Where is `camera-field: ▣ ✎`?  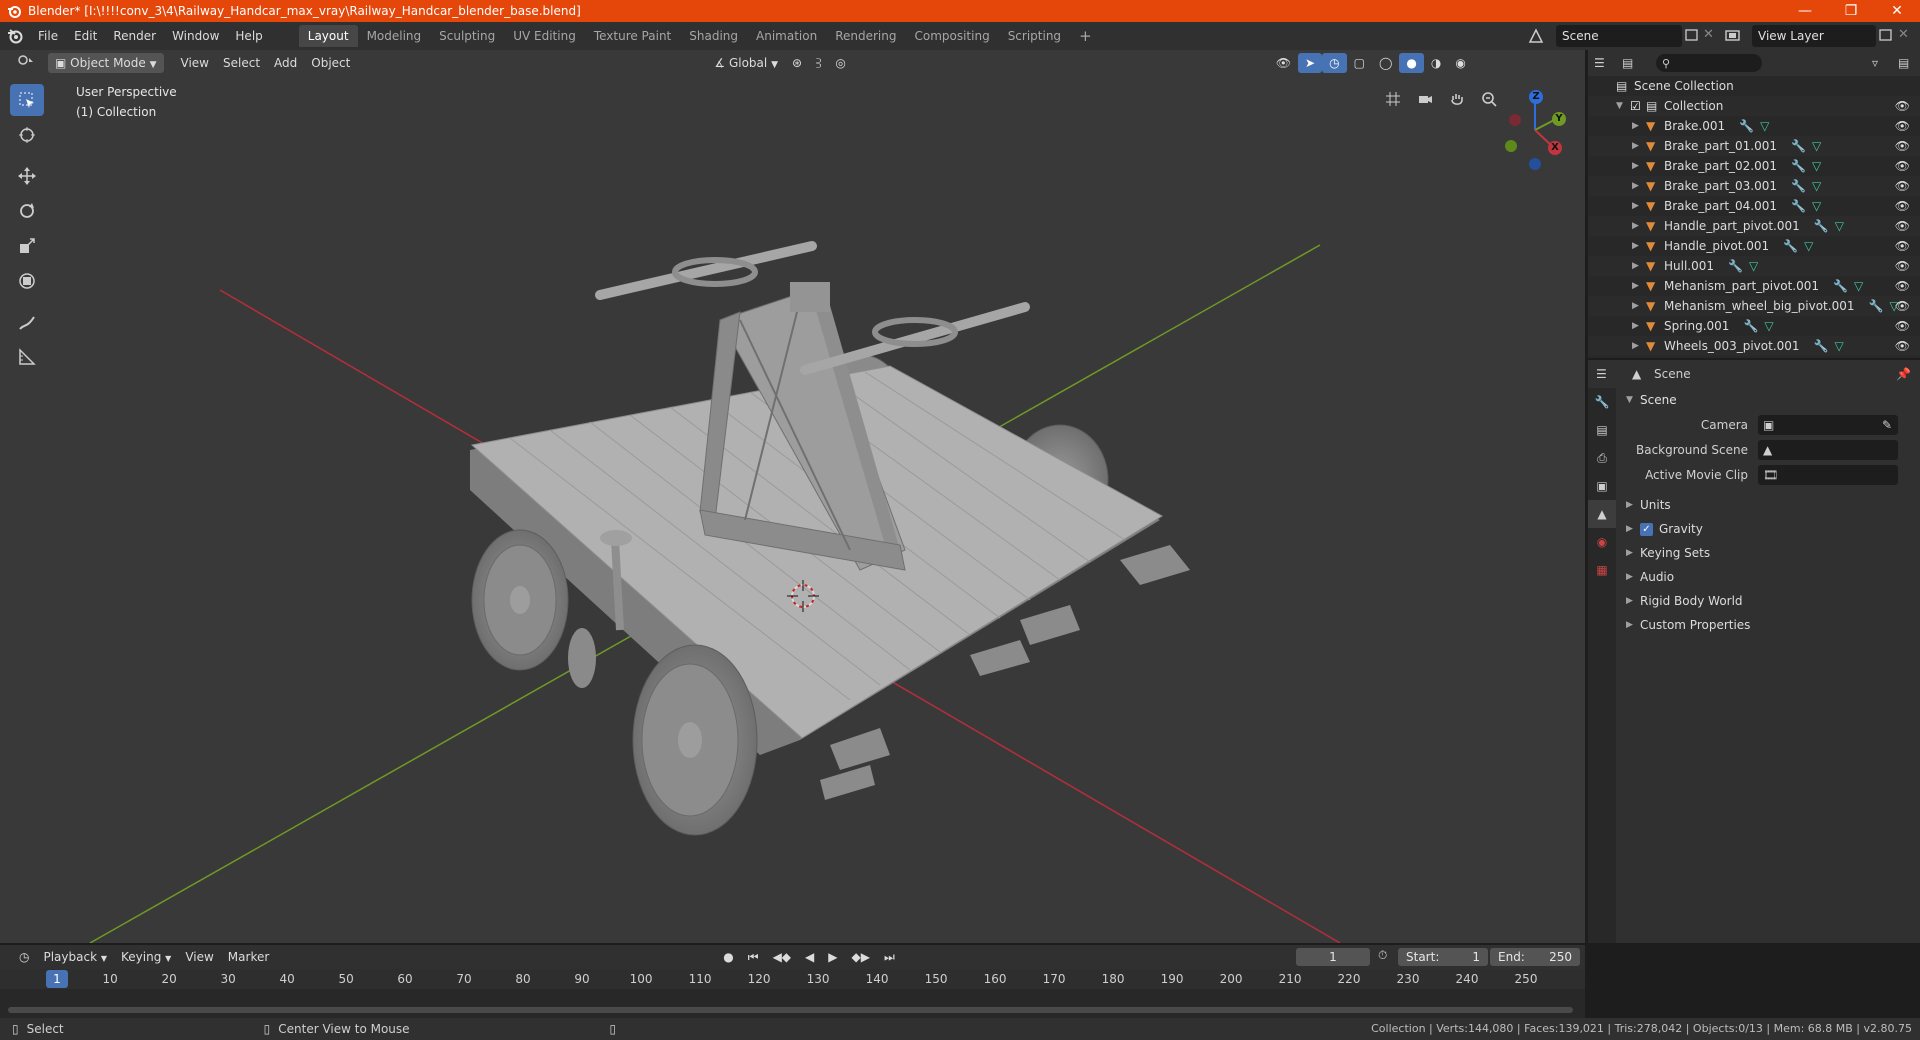 camera-field: ▣ ✎ is located at coordinates (1828, 424).